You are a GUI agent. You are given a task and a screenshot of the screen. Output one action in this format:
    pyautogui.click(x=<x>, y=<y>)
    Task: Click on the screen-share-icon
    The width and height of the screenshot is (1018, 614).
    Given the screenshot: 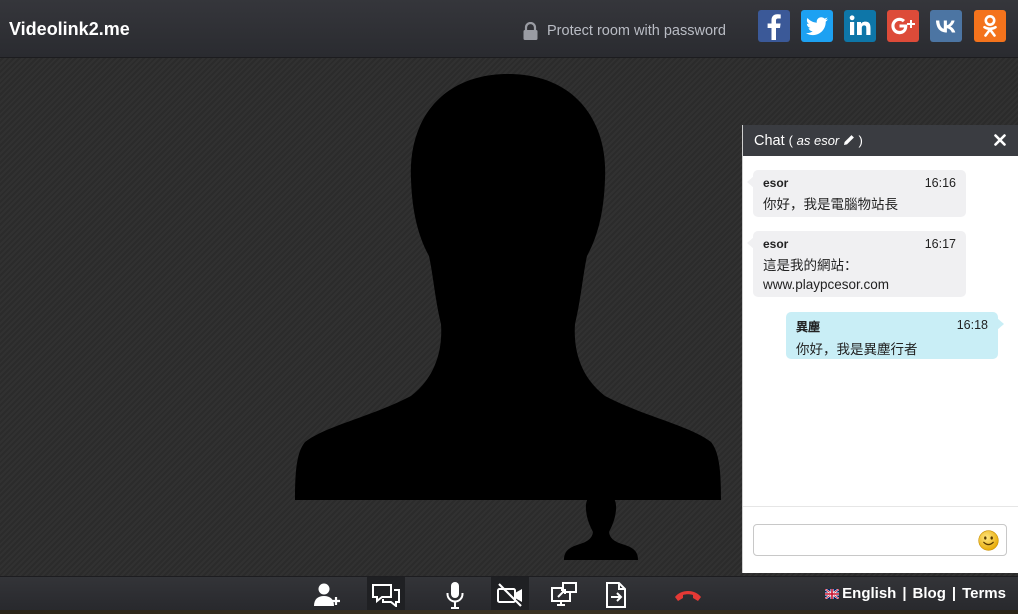 What is the action you would take?
    pyautogui.click(x=564, y=594)
    